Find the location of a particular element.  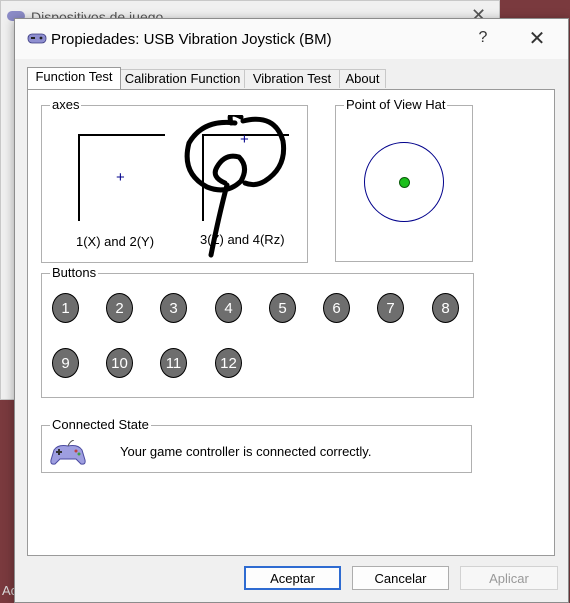

buttons-legend: Buttons is located at coordinates (74, 272).